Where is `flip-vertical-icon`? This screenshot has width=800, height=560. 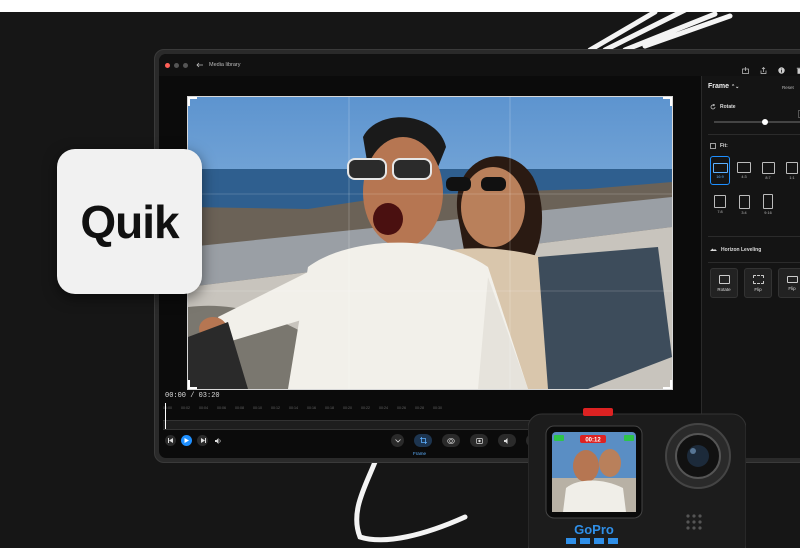 flip-vertical-icon is located at coordinates (792, 279).